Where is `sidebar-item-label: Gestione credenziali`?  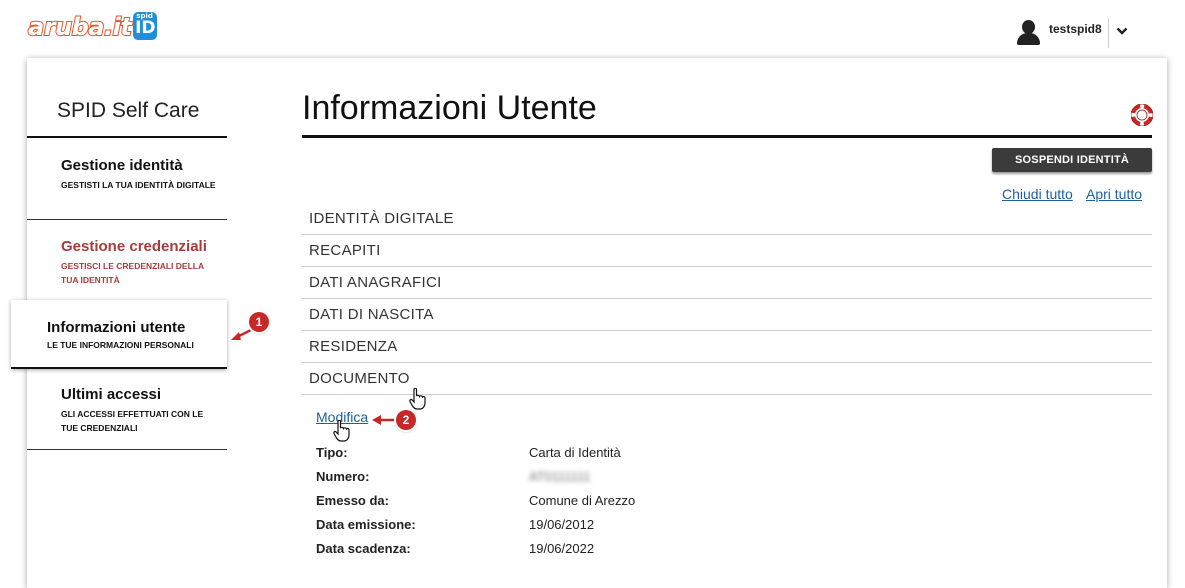 sidebar-item-label: Gestione credenziali is located at coordinates (134, 246).